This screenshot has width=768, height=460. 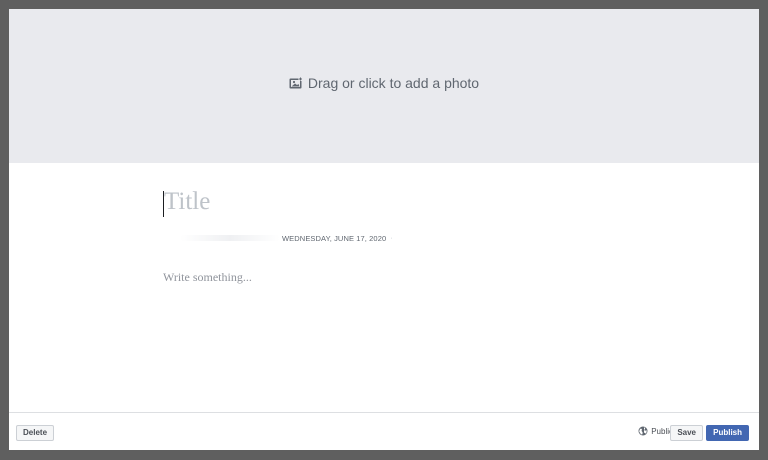 What do you see at coordinates (655, 431) in the screenshot?
I see `privacy-selector: Public` at bounding box center [655, 431].